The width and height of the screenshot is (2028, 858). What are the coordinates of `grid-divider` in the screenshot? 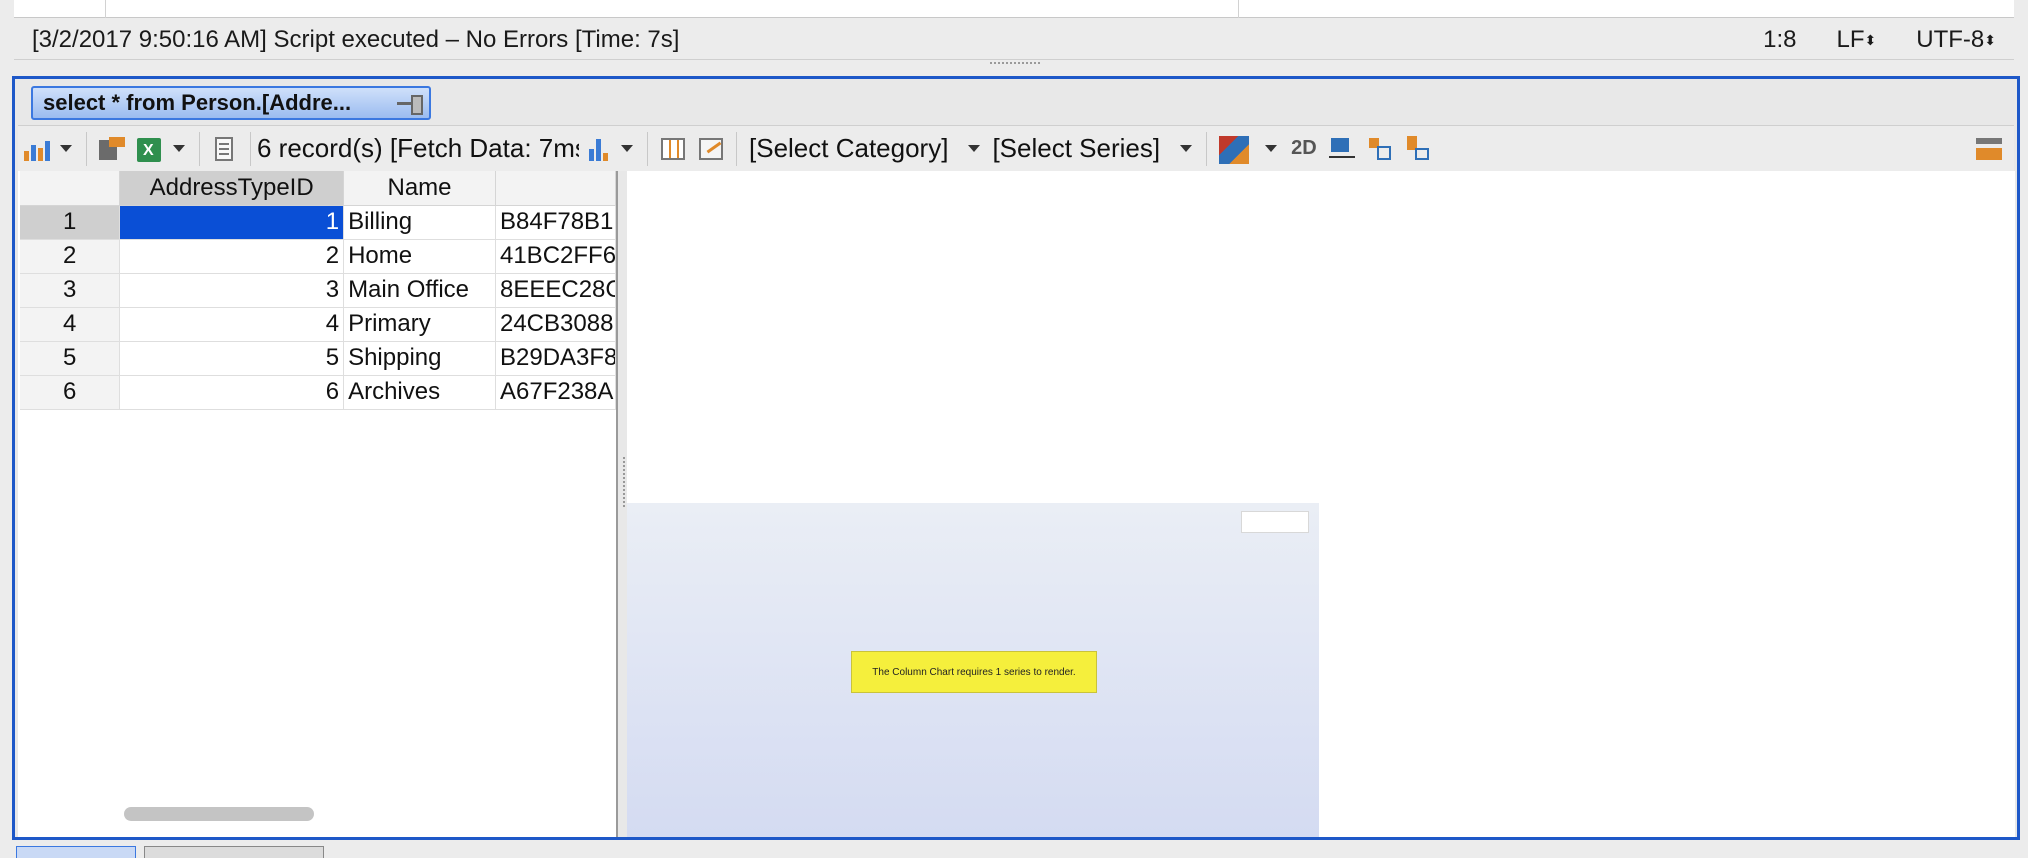 It's located at (1238, 9).